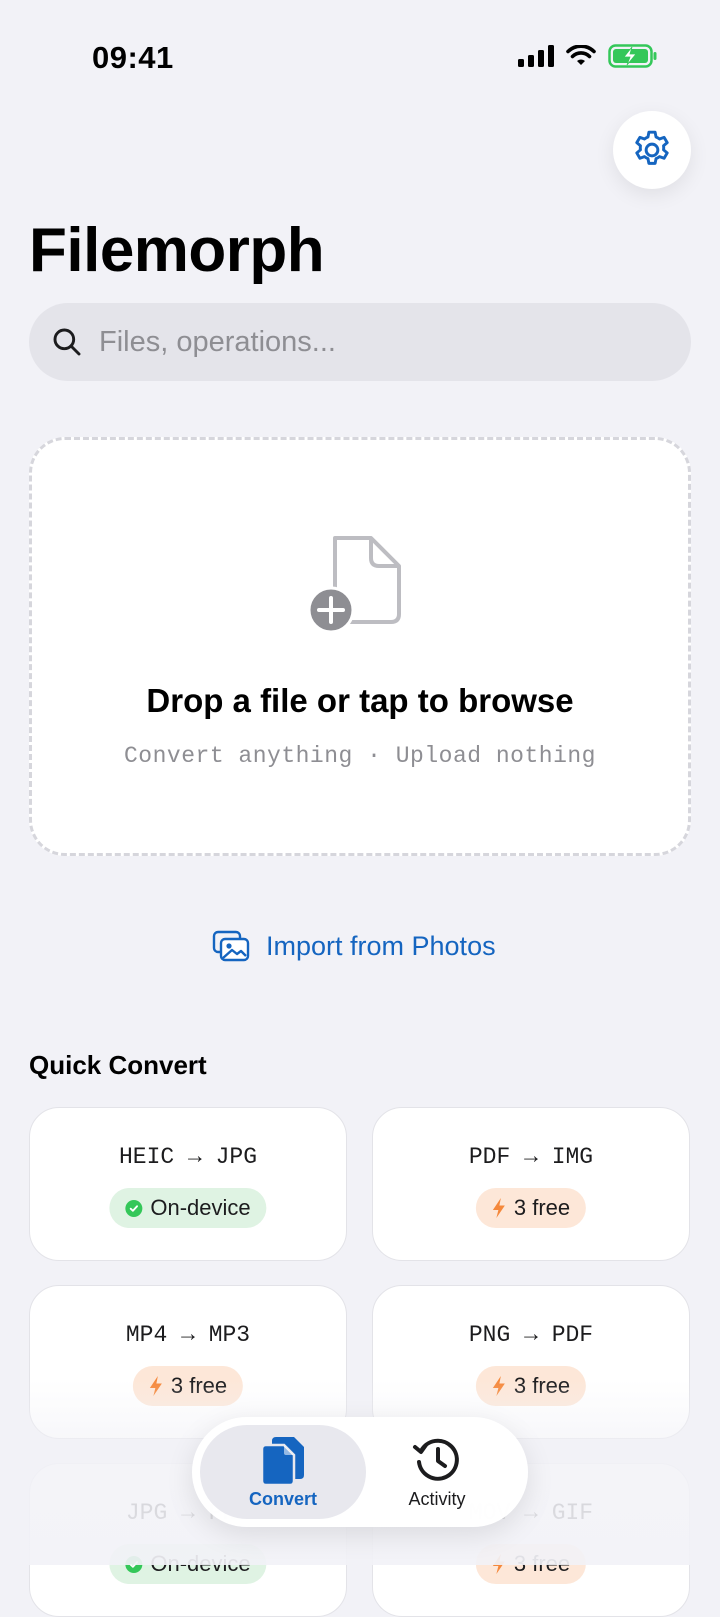 The width and height of the screenshot is (720, 1617). I want to click on add-file-icon, so click(354, 585).